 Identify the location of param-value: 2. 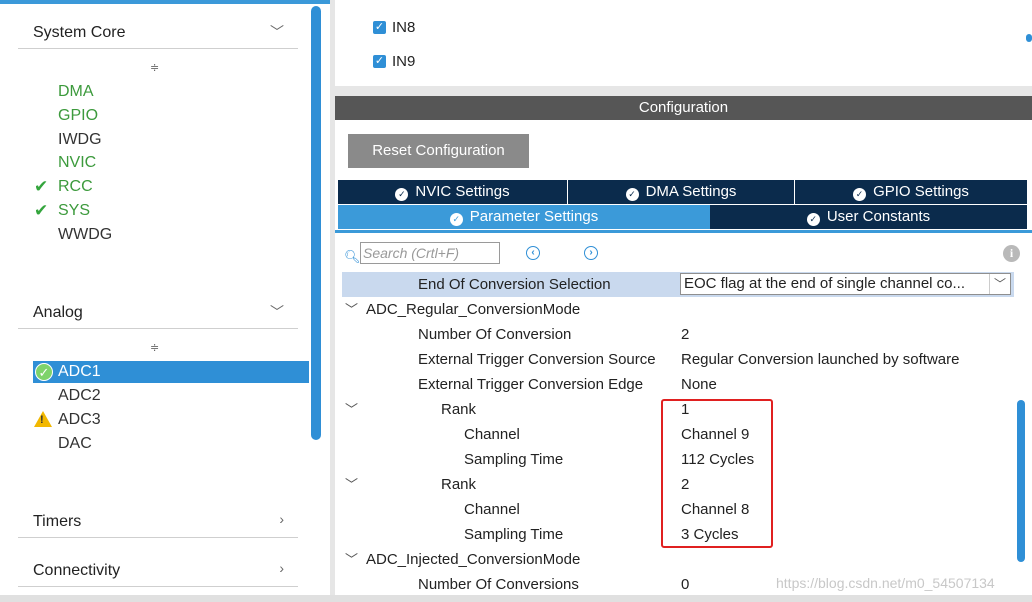
(685, 334).